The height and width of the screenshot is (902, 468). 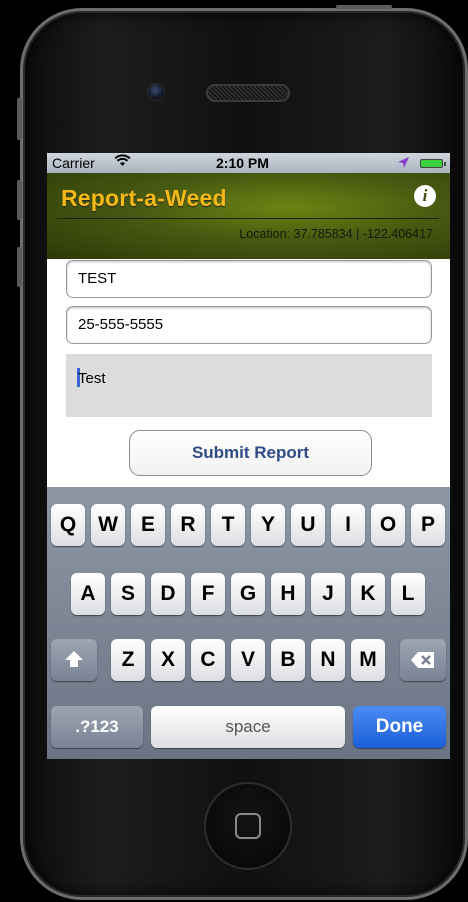 I want to click on key-e: E, so click(x=148, y=525).